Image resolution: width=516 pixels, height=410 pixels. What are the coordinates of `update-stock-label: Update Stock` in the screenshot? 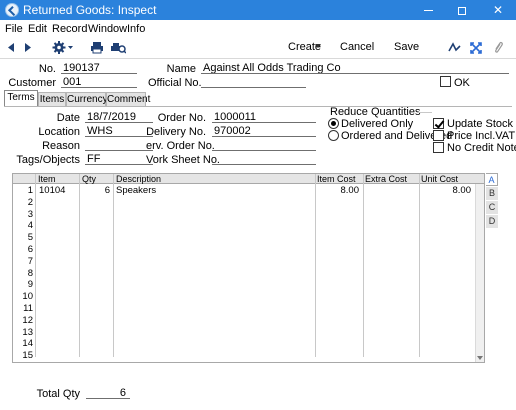 It's located at (480, 124).